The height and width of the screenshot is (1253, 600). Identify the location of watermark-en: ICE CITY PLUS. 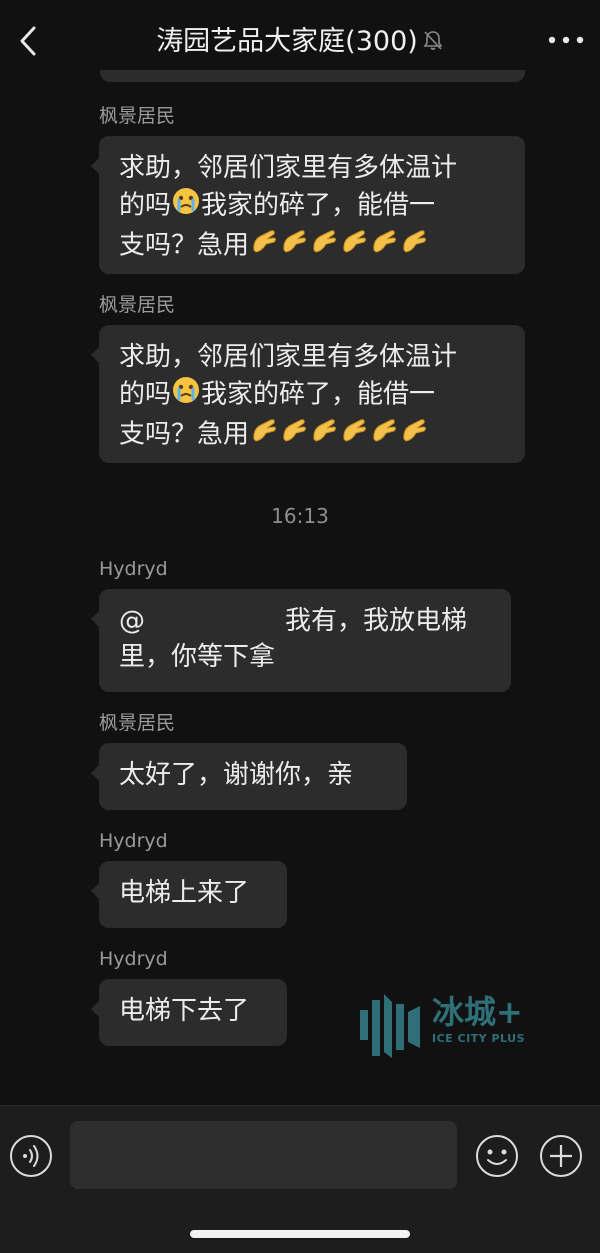
(479, 1038).